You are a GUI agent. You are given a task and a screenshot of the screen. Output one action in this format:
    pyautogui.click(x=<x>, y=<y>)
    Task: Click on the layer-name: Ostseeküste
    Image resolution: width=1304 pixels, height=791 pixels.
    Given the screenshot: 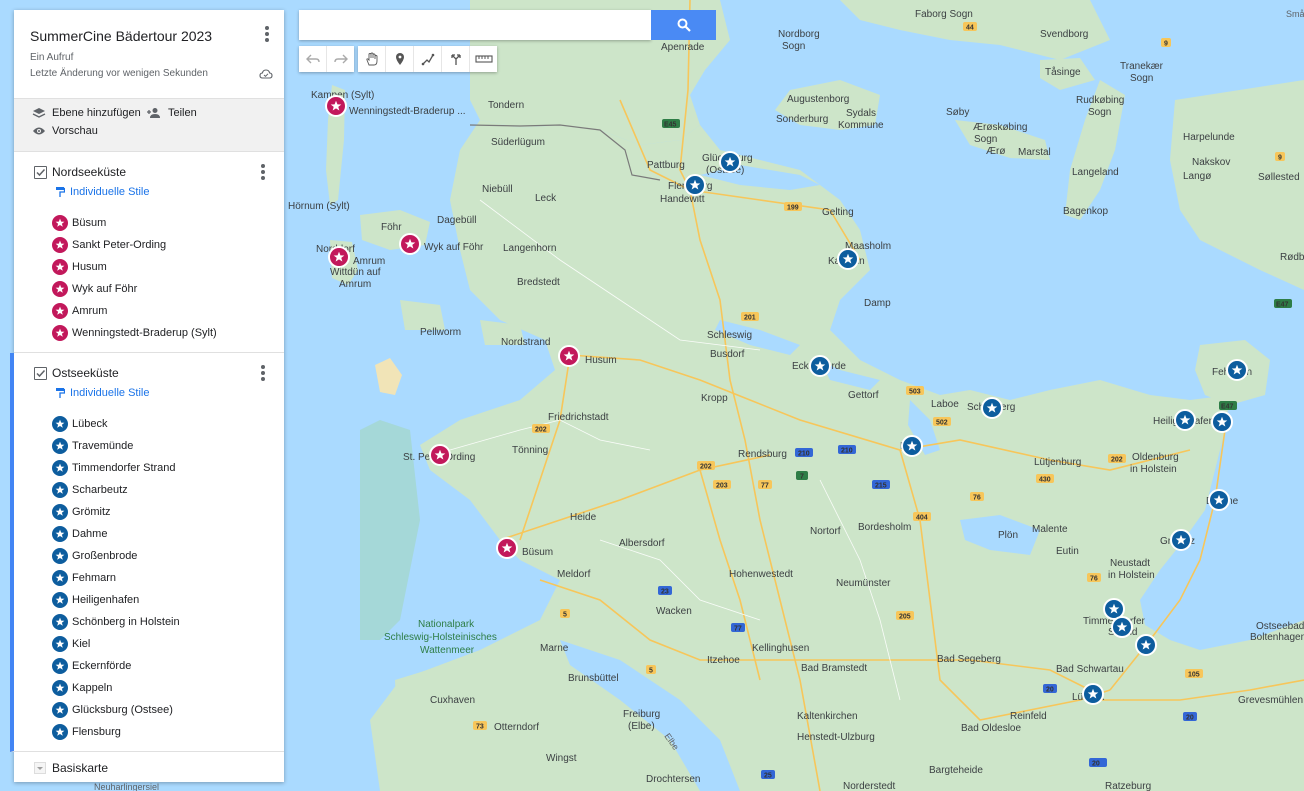 What is the action you would take?
    pyautogui.click(x=85, y=373)
    